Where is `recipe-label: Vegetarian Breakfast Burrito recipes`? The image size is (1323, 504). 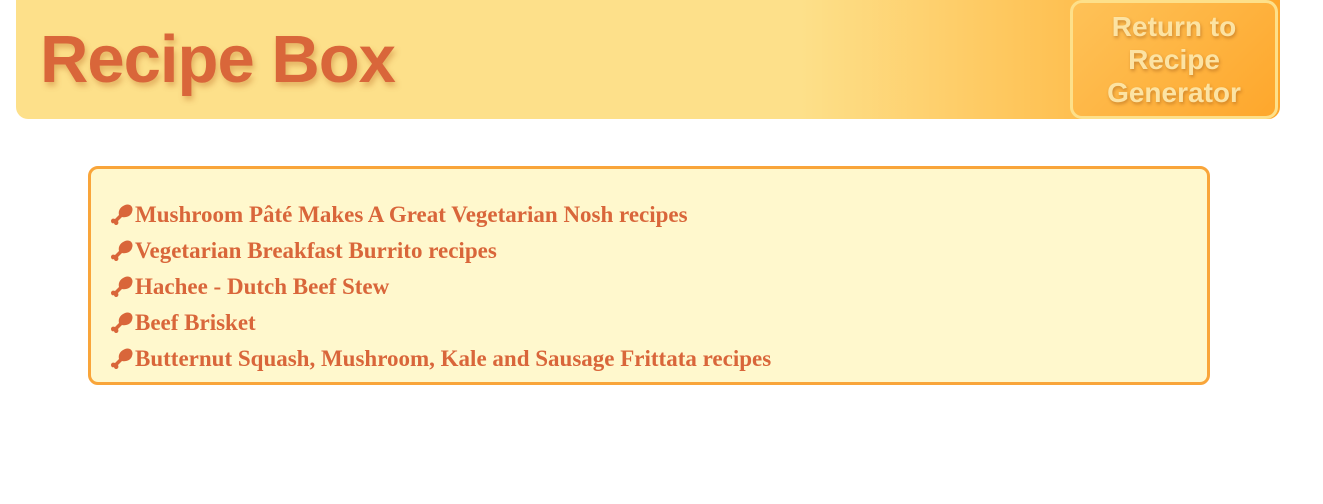 recipe-label: Vegetarian Breakfast Burrito recipes is located at coordinates (316, 250).